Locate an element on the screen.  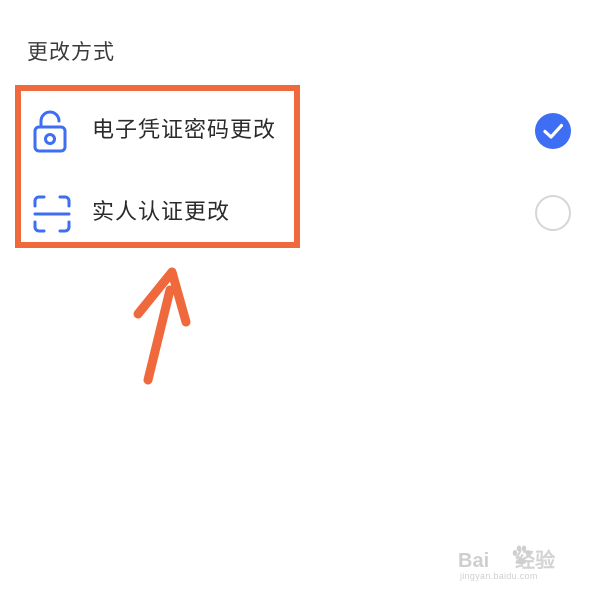
option-row-face-verification: 实人认证更改 is located at coordinates (300, 213).